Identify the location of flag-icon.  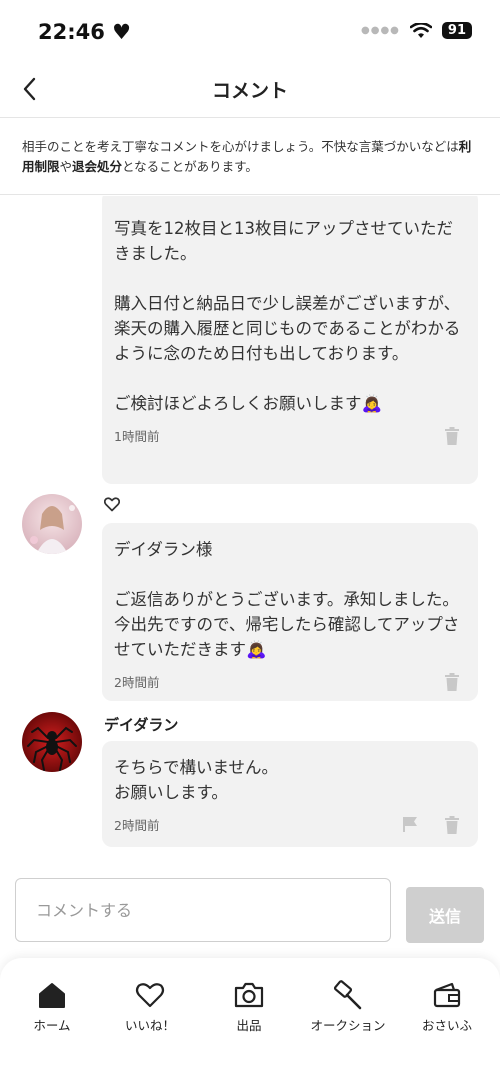
(410, 824).